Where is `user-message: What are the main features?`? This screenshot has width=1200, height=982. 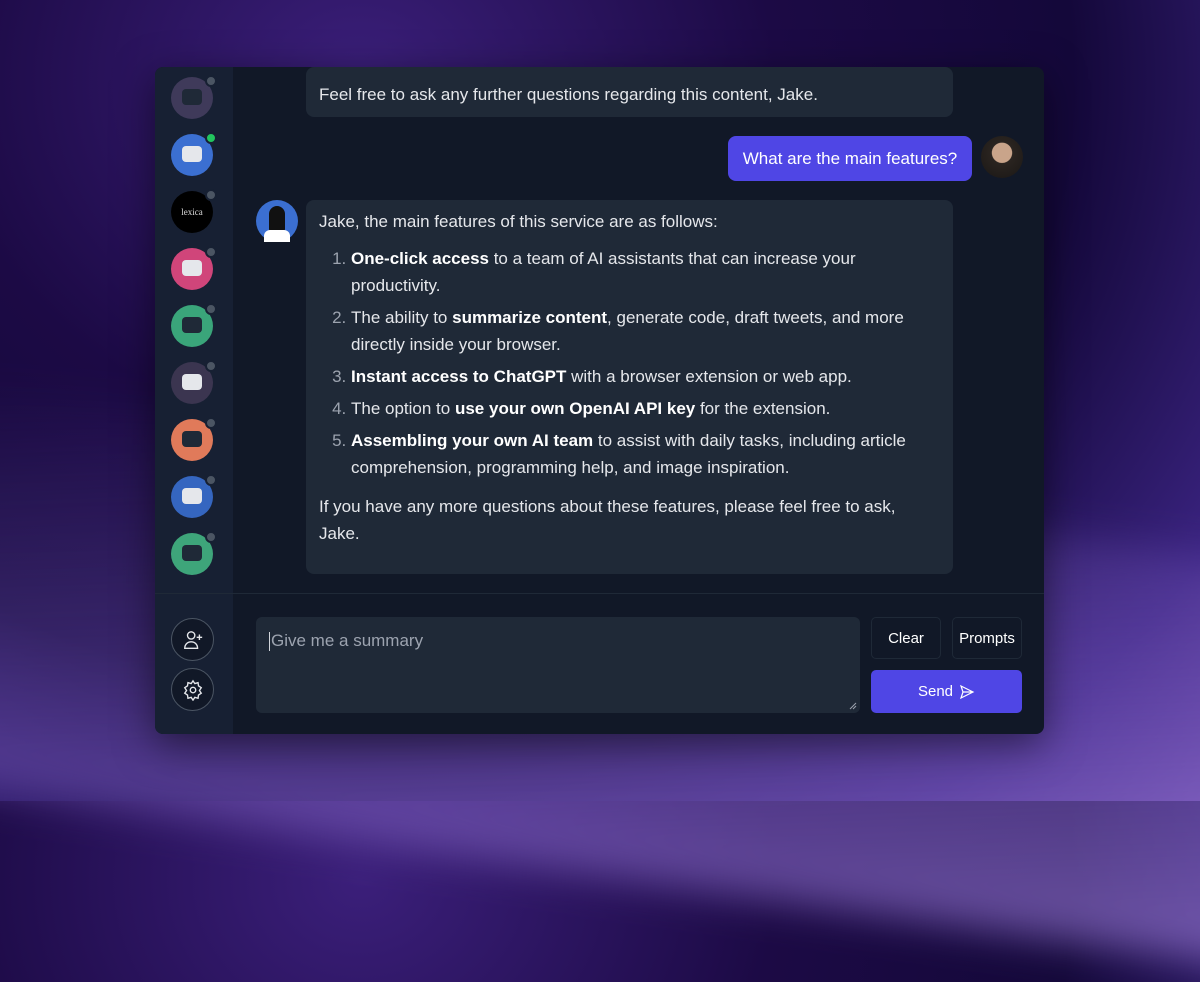 user-message: What are the main features? is located at coordinates (850, 158).